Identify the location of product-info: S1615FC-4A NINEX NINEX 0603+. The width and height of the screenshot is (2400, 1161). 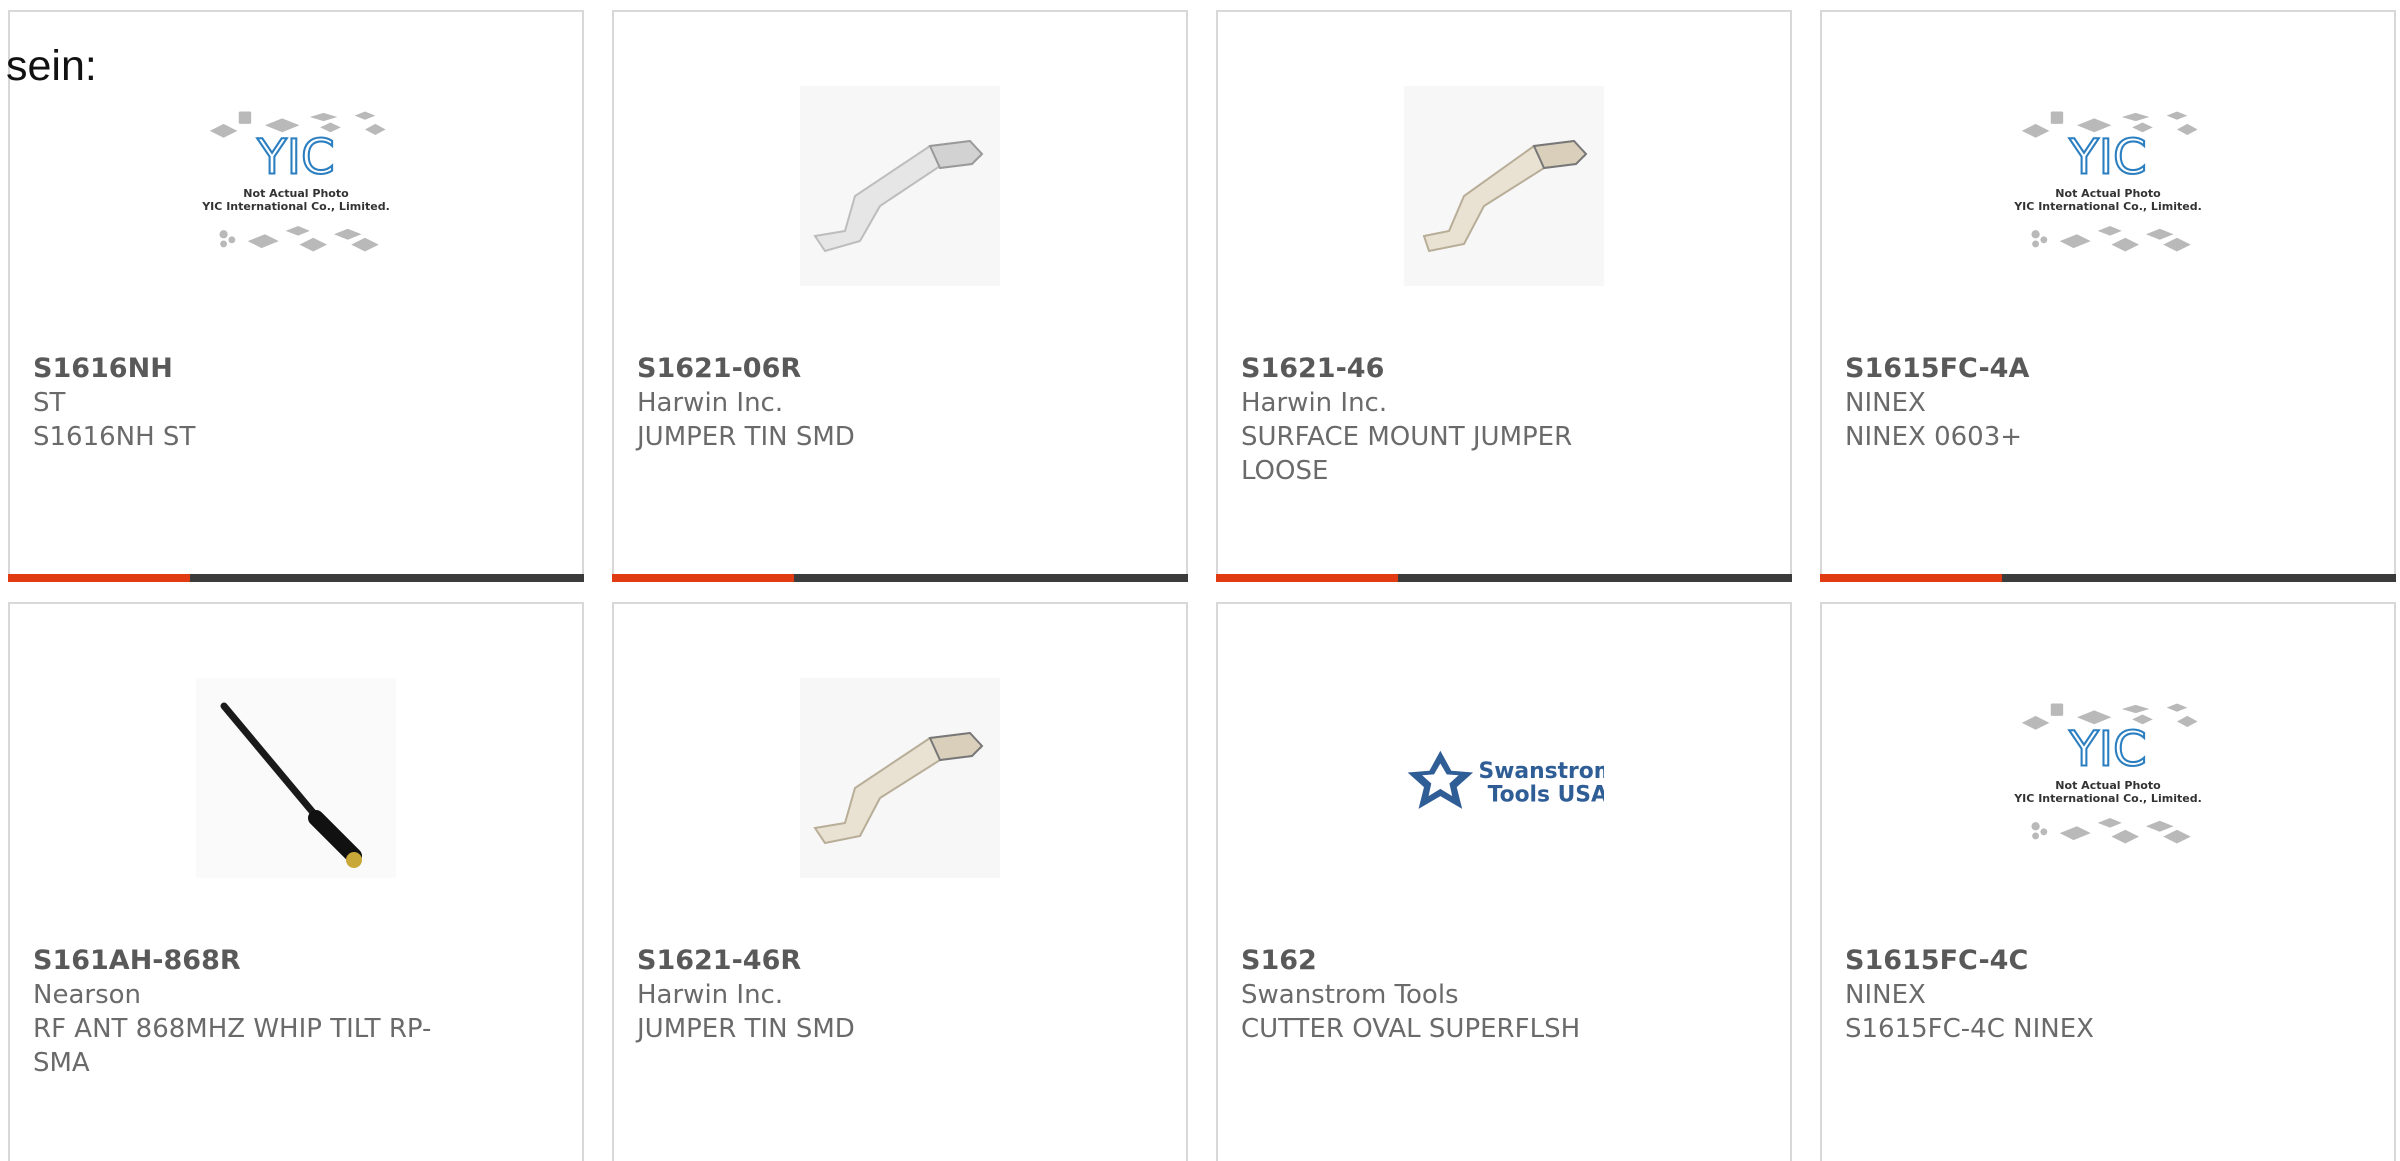
(2055, 403).